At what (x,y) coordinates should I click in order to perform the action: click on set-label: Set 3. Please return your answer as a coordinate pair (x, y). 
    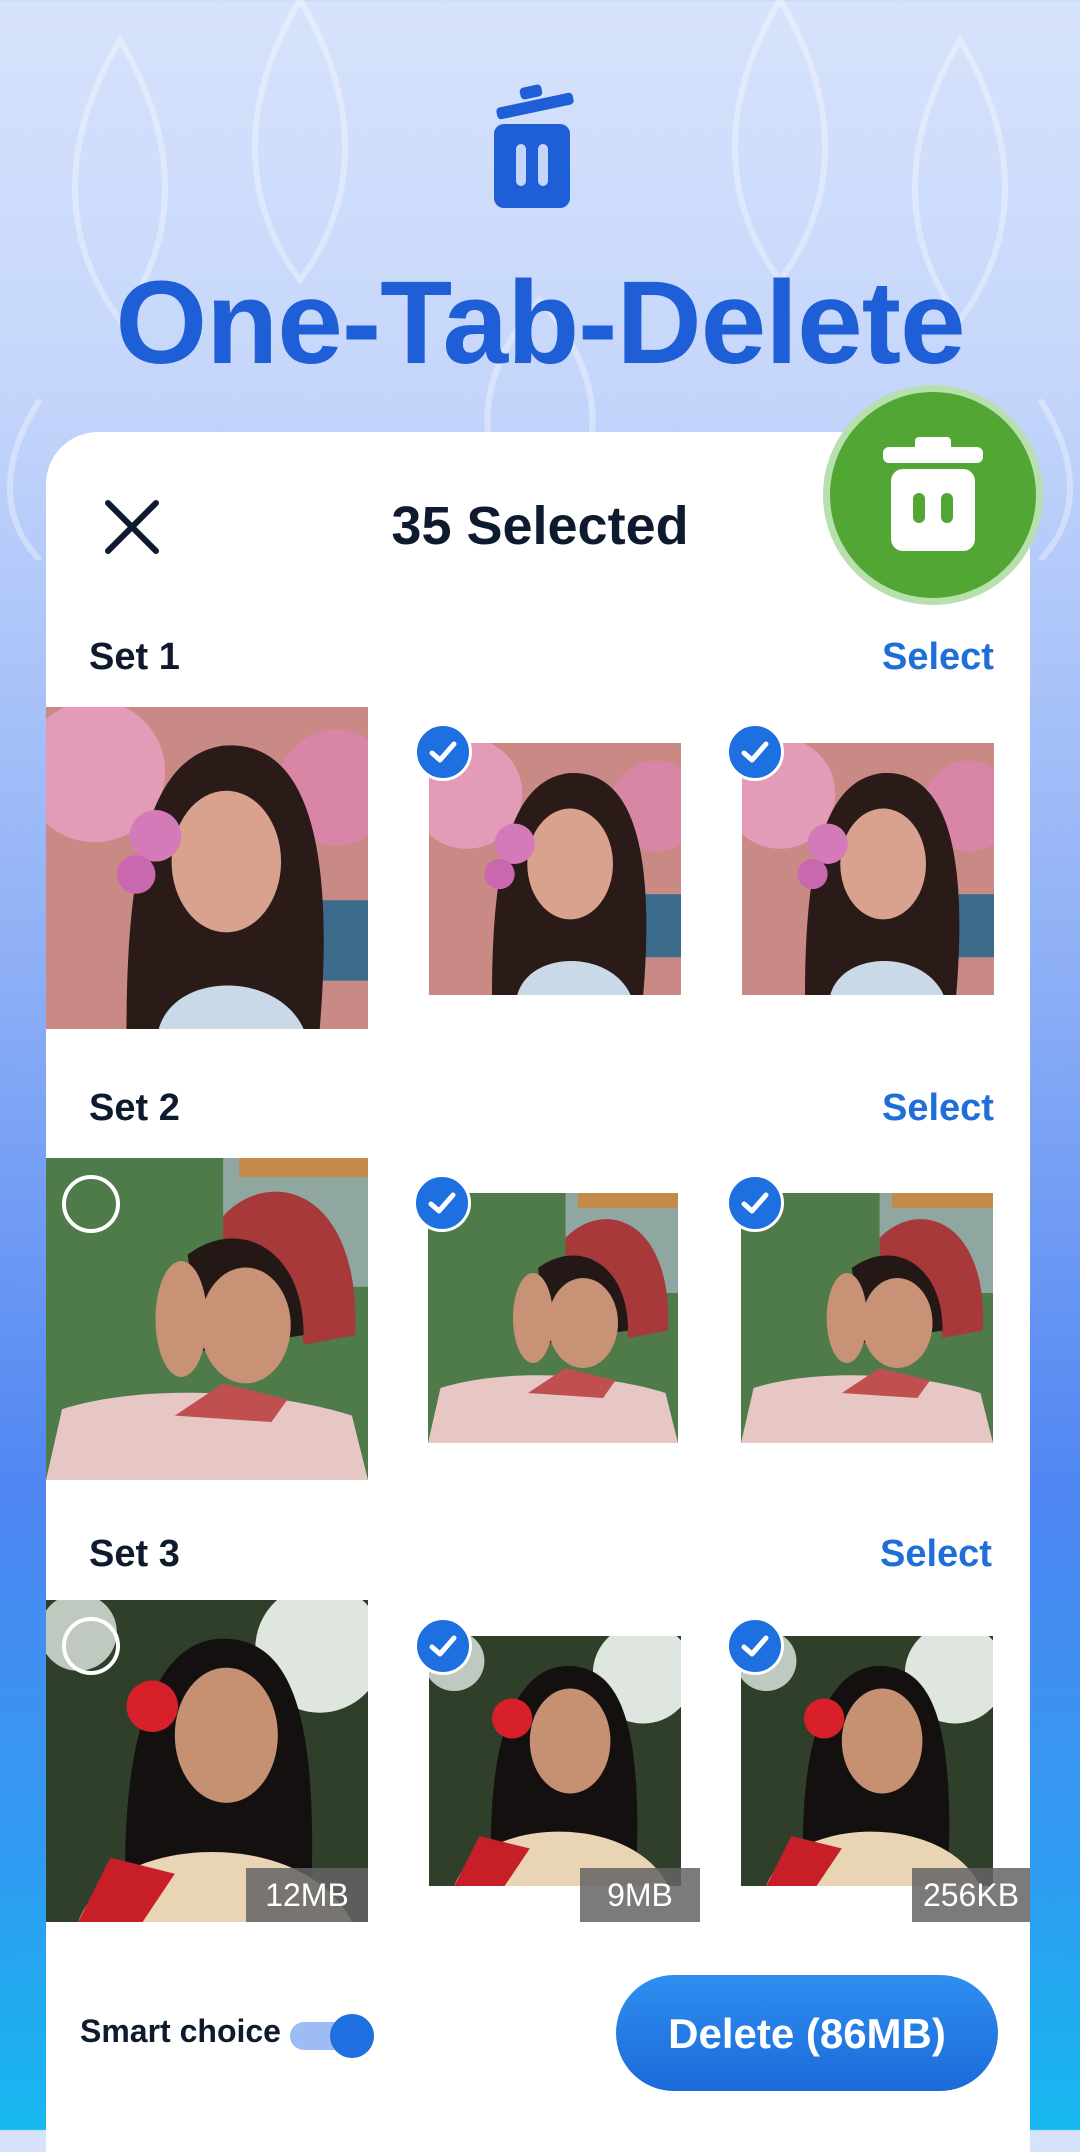
    Looking at the image, I should click on (134, 1554).